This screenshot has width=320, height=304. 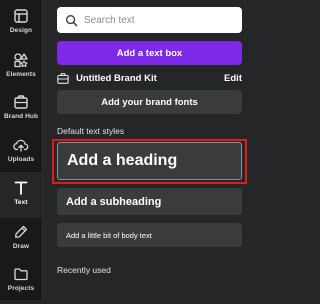 What do you see at coordinates (21, 60) in the screenshot?
I see `elements-icon` at bounding box center [21, 60].